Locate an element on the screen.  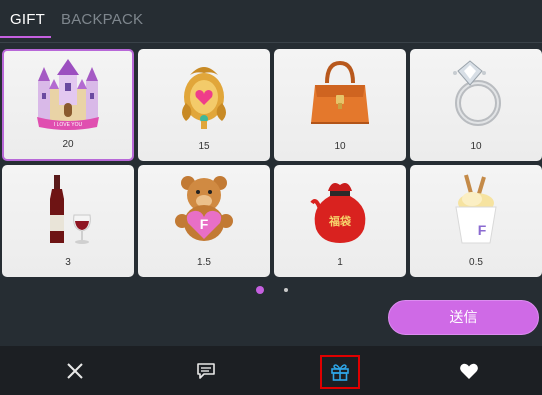
gift-card-ice-cream: F 0.5 is located at coordinates (476, 221).